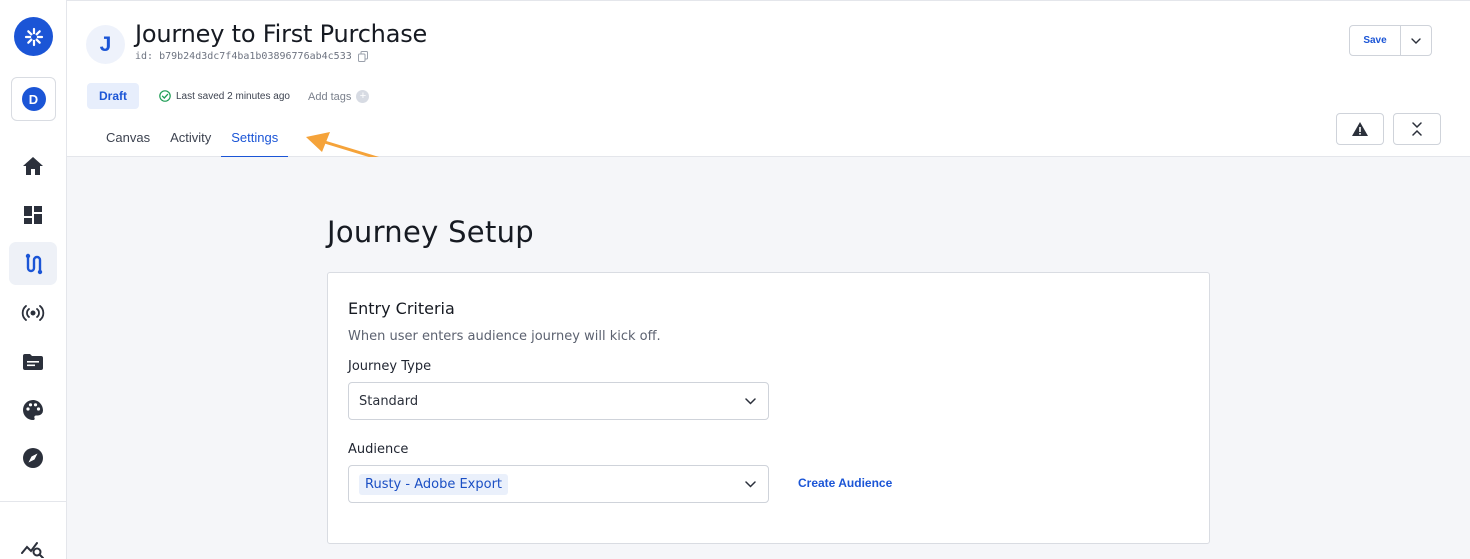 Image resolution: width=1470 pixels, height=559 pixels. I want to click on warning-icon, so click(1360, 129).